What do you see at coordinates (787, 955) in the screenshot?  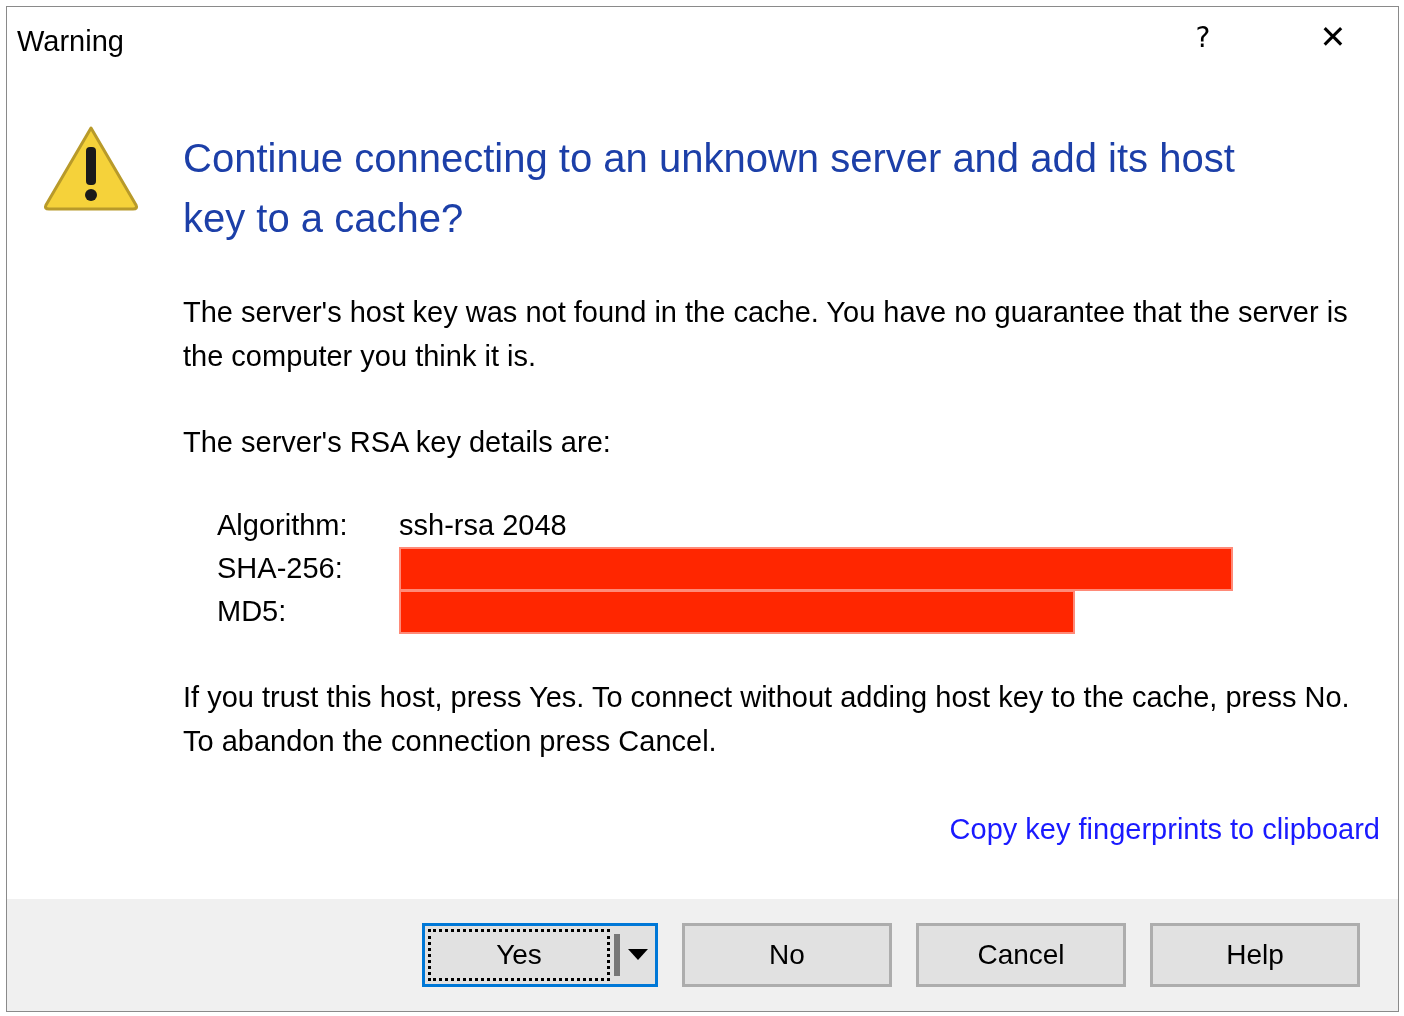 I see `dialog-button: No` at bounding box center [787, 955].